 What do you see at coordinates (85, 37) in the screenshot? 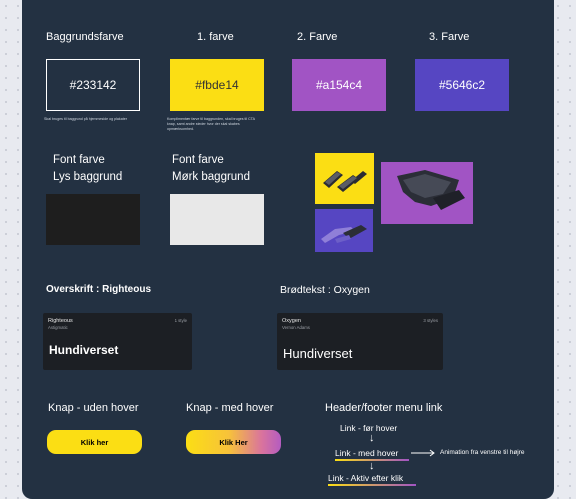
I see `header-background-color: Baggrundsfarve` at bounding box center [85, 37].